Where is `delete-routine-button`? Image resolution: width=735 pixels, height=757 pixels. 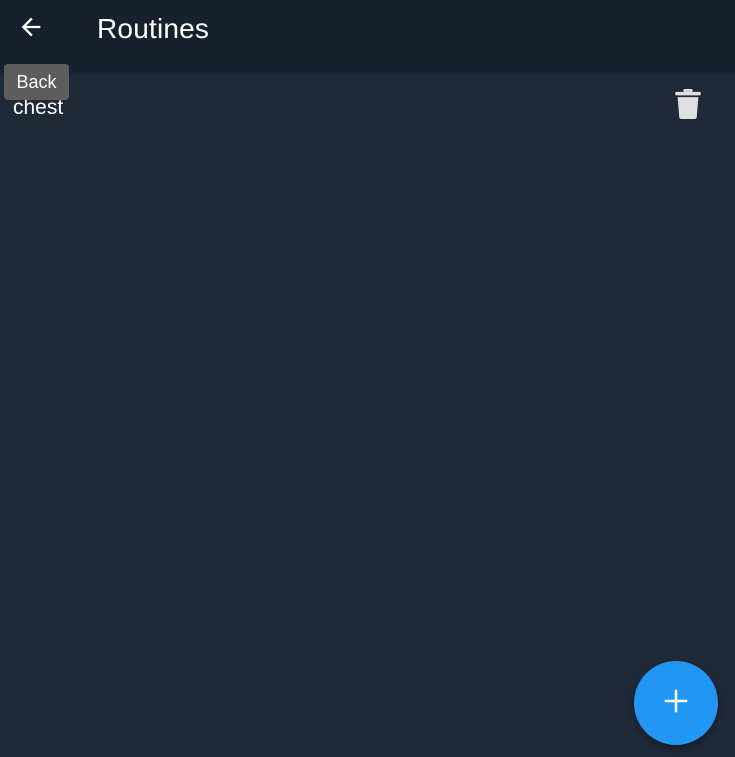
delete-routine-button is located at coordinates (688, 106).